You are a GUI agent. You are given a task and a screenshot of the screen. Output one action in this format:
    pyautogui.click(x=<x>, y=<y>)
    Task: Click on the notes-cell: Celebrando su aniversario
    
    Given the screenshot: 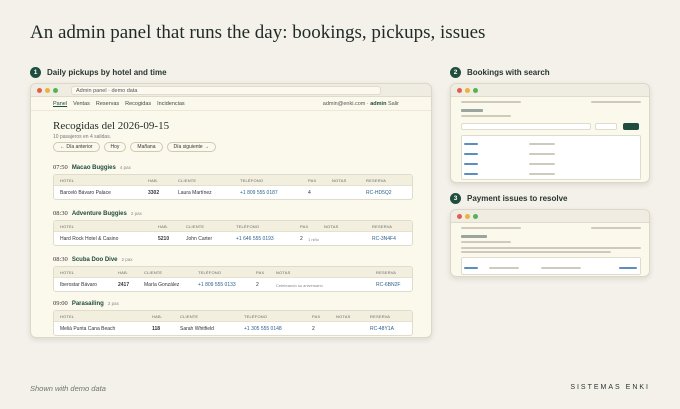 What is the action you would take?
    pyautogui.click(x=299, y=285)
    